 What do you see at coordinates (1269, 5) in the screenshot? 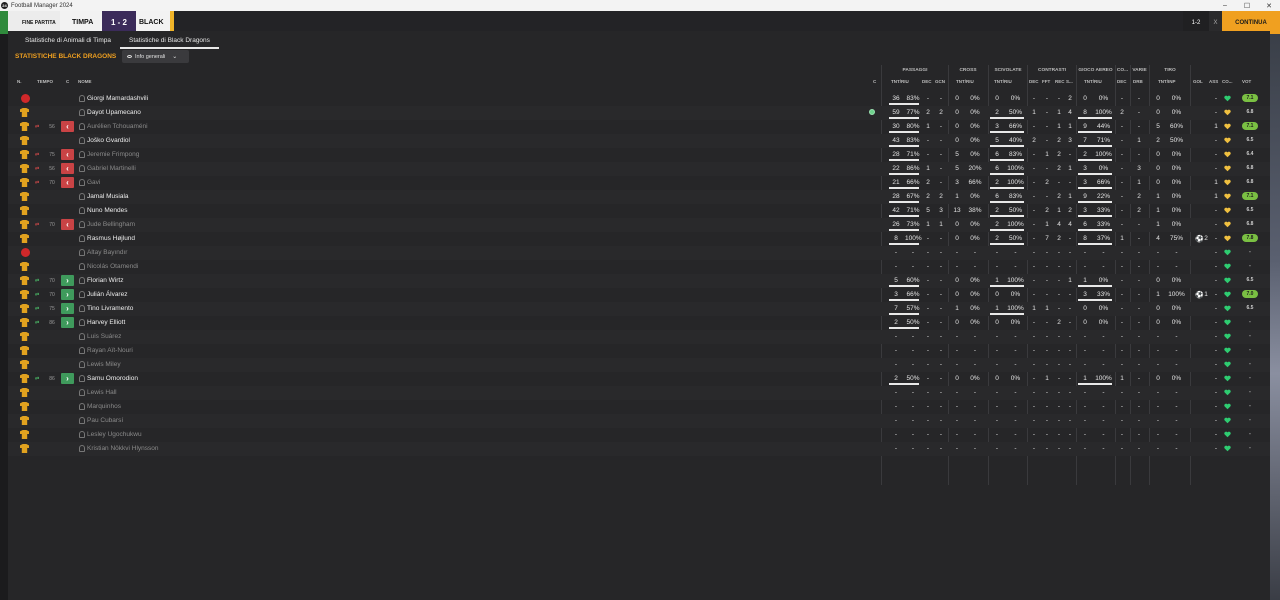
I see `close-button: ✕` at bounding box center [1269, 5].